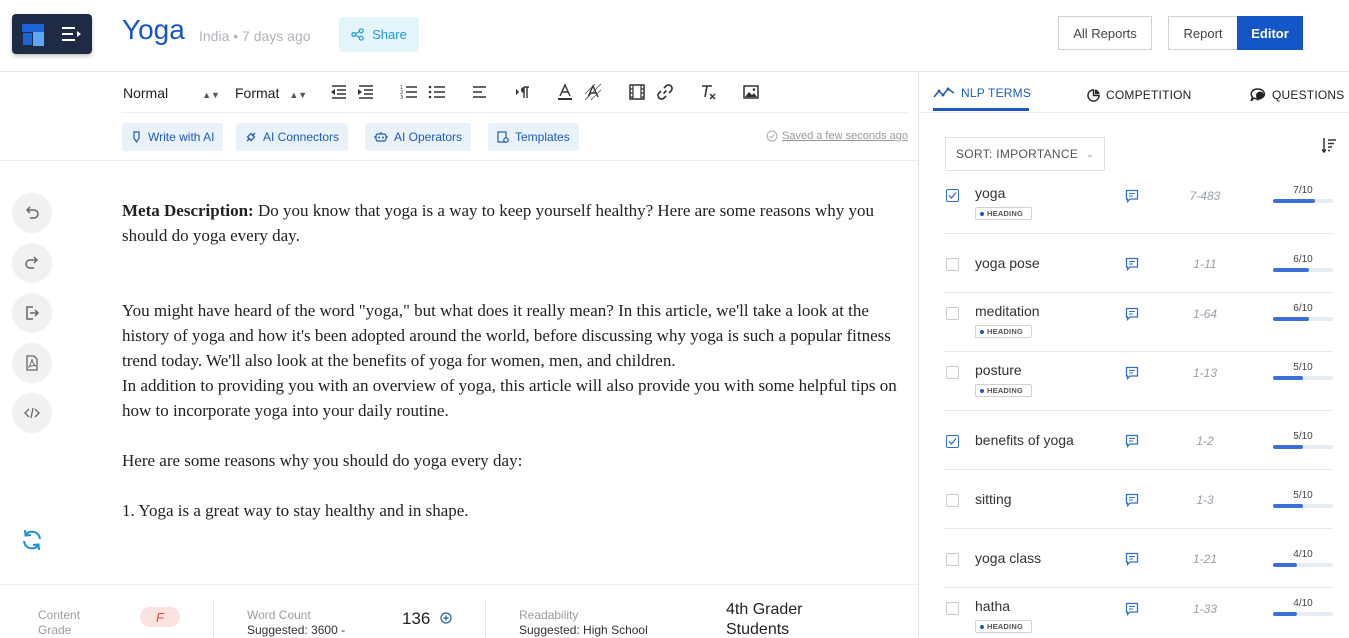 This screenshot has height=638, width=1349. What do you see at coordinates (32, 263) in the screenshot?
I see `redo-button` at bounding box center [32, 263].